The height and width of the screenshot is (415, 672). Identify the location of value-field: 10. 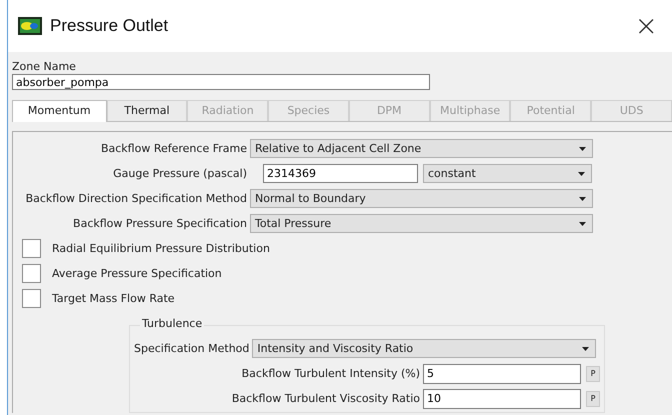
(502, 398).